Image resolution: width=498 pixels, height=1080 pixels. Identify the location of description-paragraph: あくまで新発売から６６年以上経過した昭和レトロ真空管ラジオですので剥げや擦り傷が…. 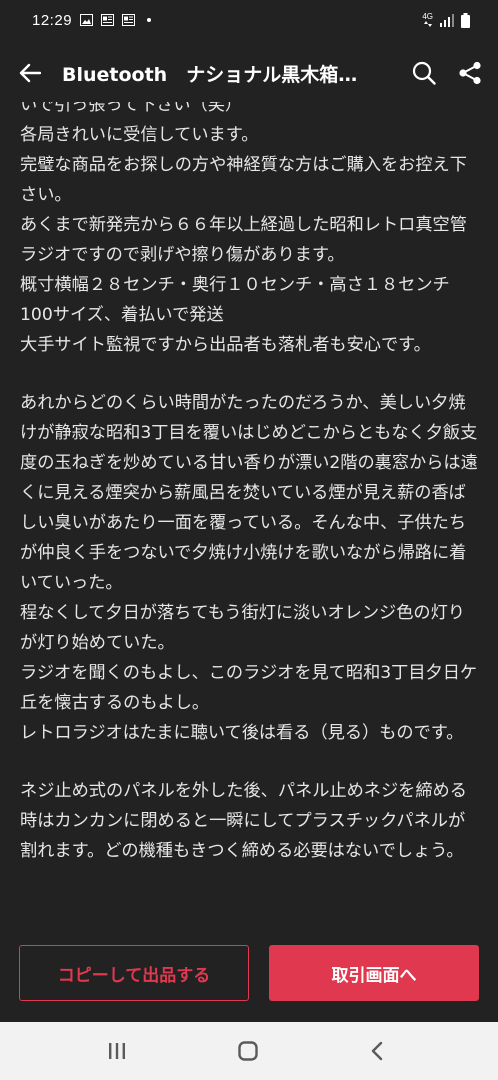
(243, 240).